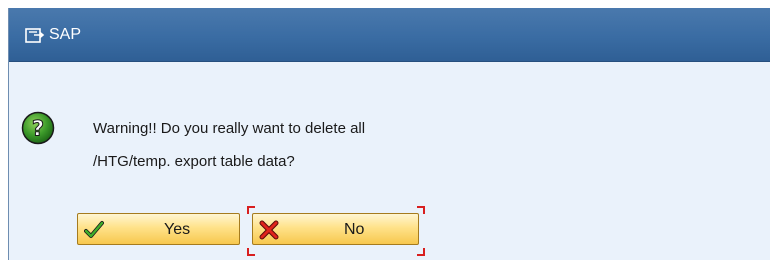 This screenshot has width=770, height=260. What do you see at coordinates (421, 210) in the screenshot?
I see `focus-indicator-top-right` at bounding box center [421, 210].